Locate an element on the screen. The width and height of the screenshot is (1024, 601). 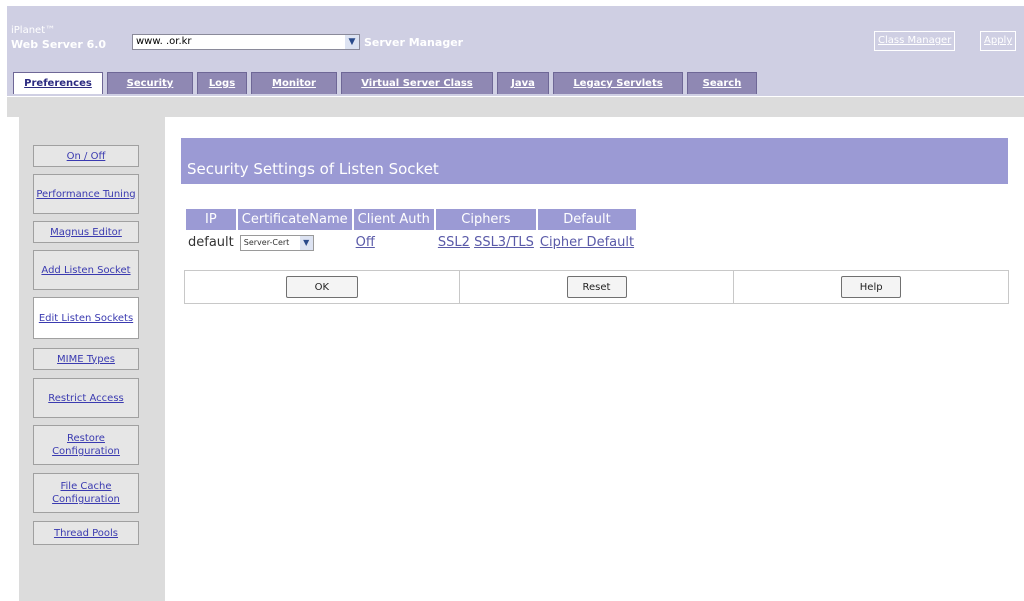
tab-logs: Logs is located at coordinates (222, 83).